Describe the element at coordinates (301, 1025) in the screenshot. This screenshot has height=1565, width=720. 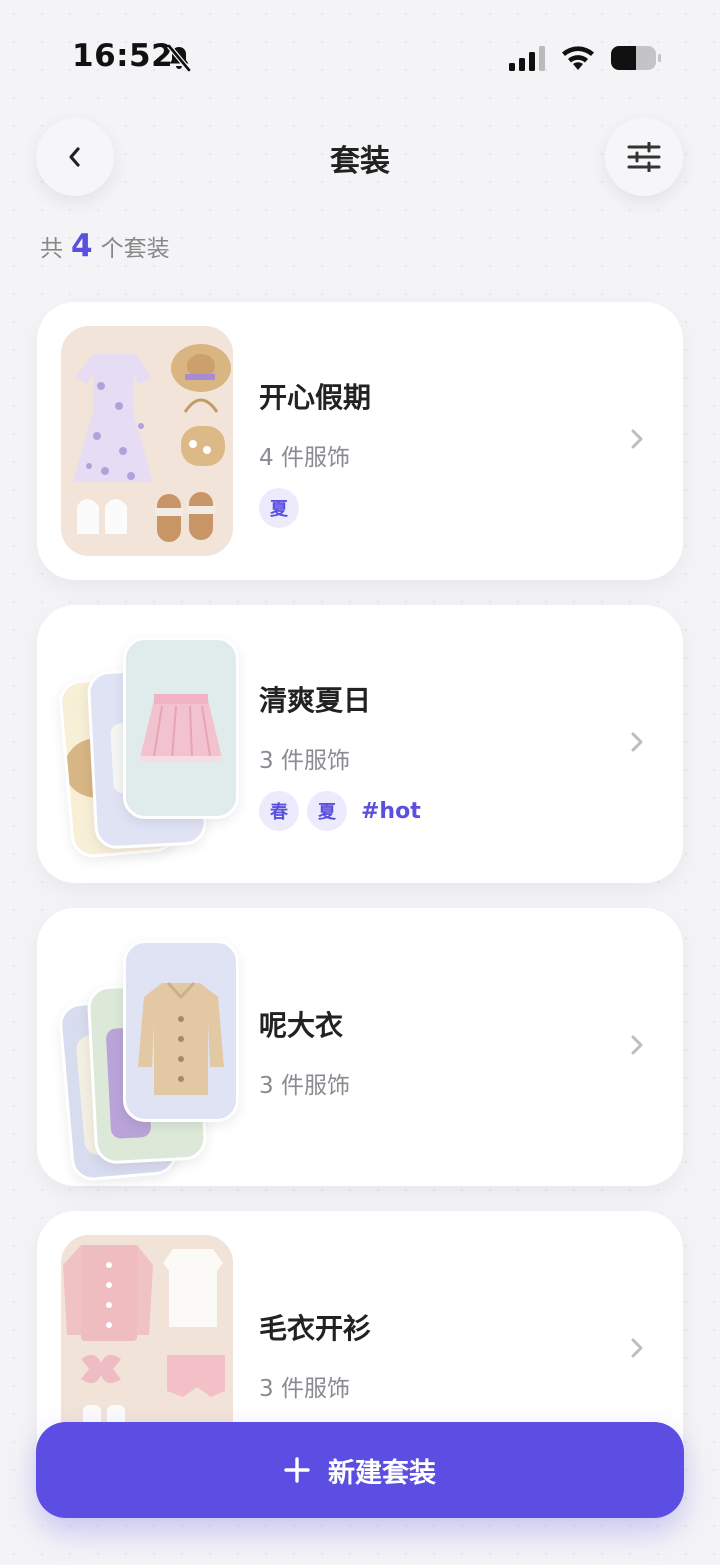
I see `outfit-name: 呢大衣` at that location.